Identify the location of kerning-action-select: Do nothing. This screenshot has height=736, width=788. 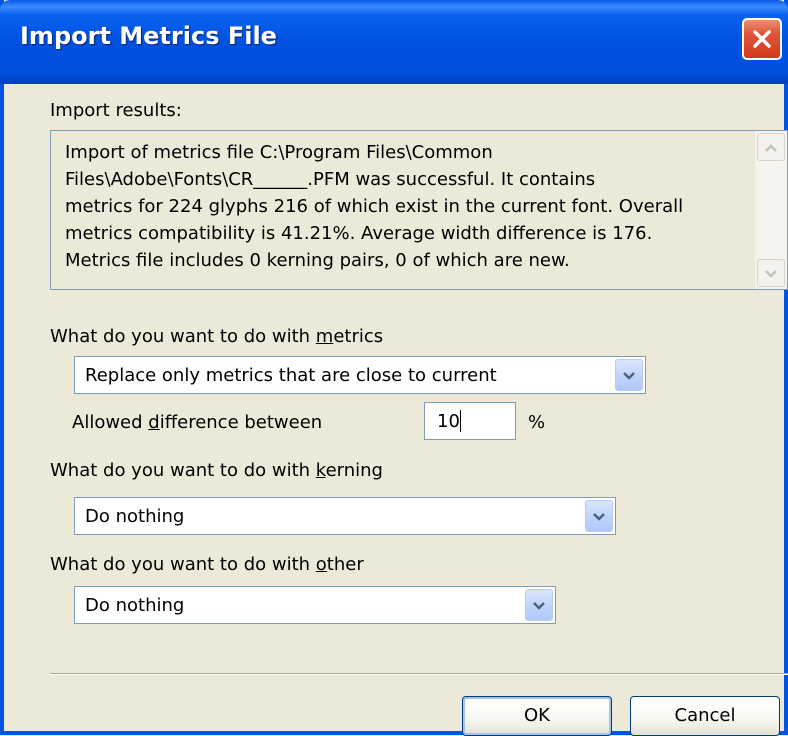
(345, 516).